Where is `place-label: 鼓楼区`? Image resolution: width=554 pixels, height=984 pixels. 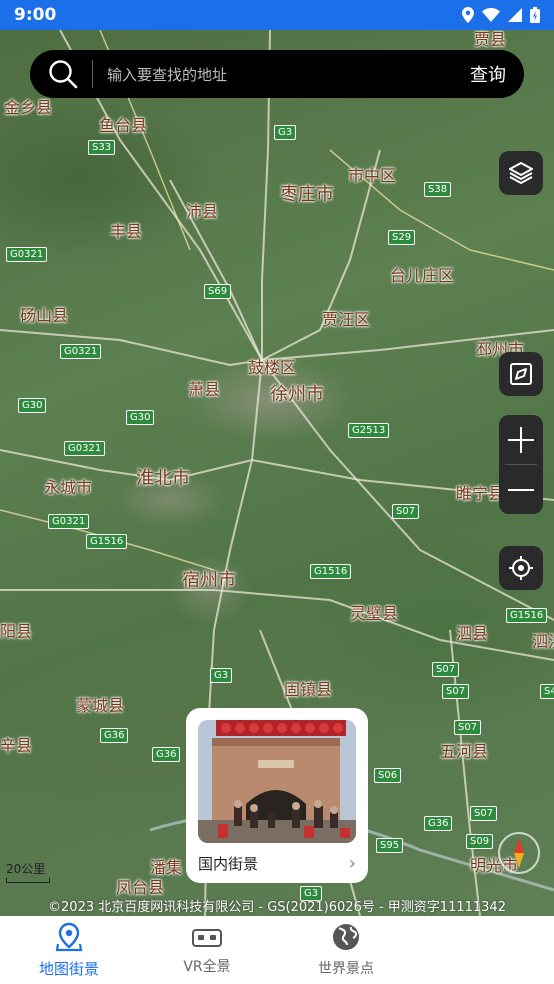 place-label: 鼓楼区 is located at coordinates (272, 366).